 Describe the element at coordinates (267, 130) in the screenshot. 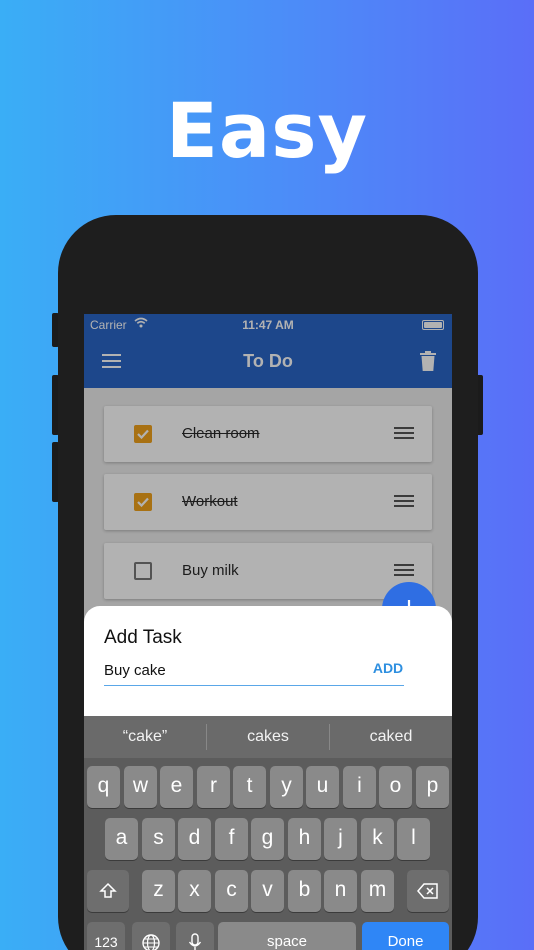

I see `headline: Easy` at that location.